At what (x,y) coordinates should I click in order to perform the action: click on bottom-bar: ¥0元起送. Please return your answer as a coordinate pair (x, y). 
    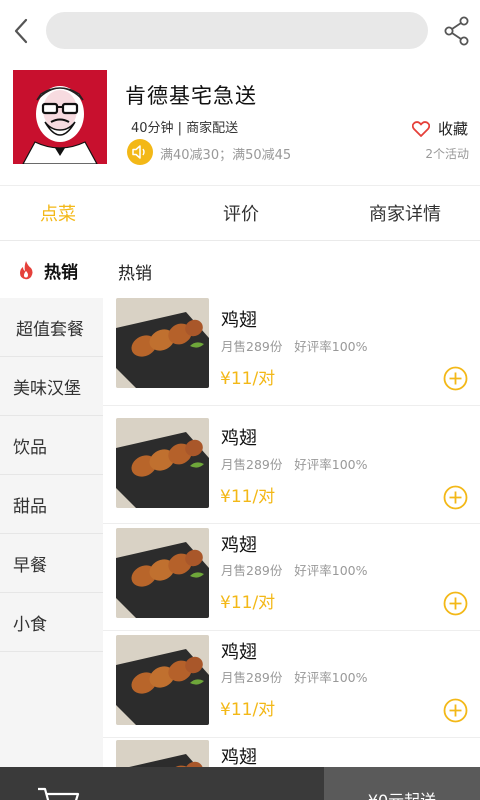
    Looking at the image, I should click on (240, 783).